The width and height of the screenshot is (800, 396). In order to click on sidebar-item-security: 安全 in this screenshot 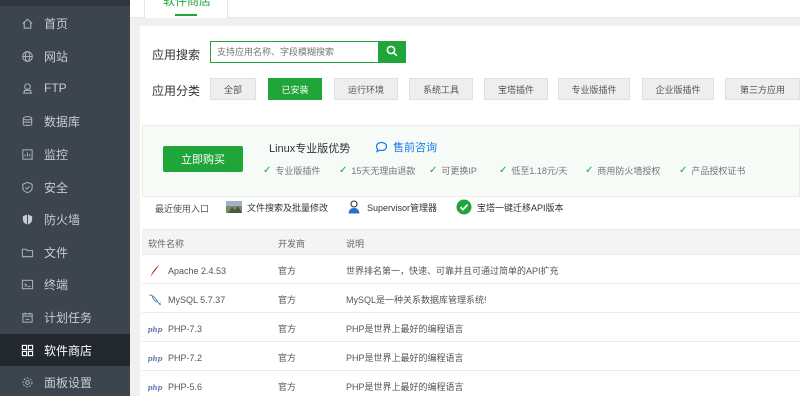, I will do `click(65, 187)`.